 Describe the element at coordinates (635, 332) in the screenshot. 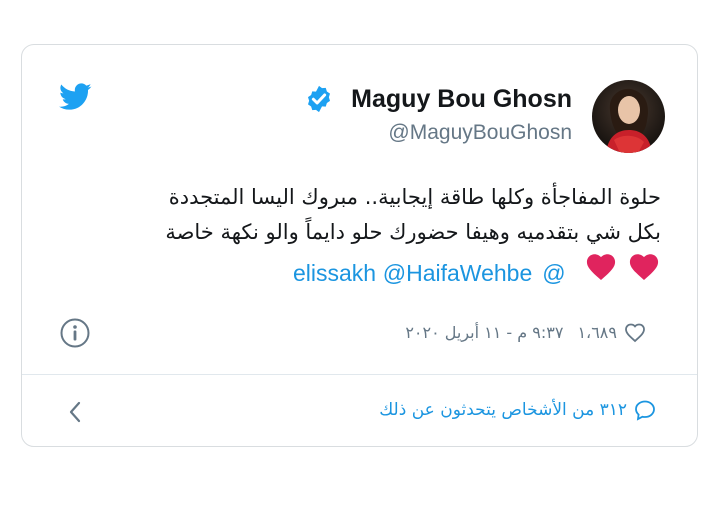

I see `like-heart-icon` at that location.